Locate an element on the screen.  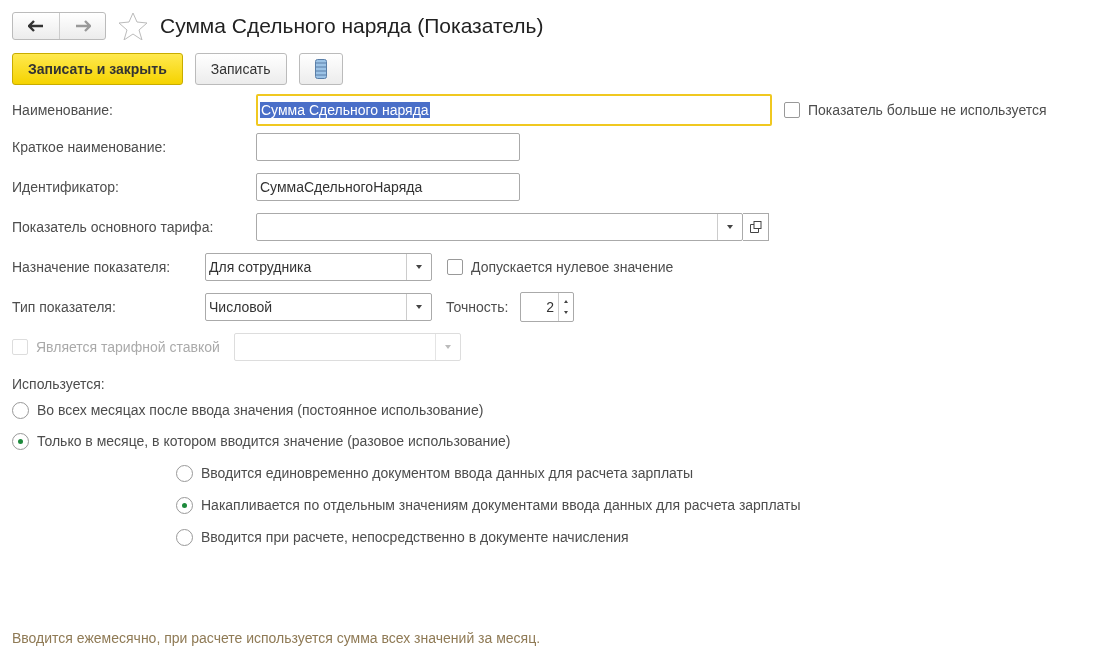
precision-spinner: 2 is located at coordinates (547, 307).